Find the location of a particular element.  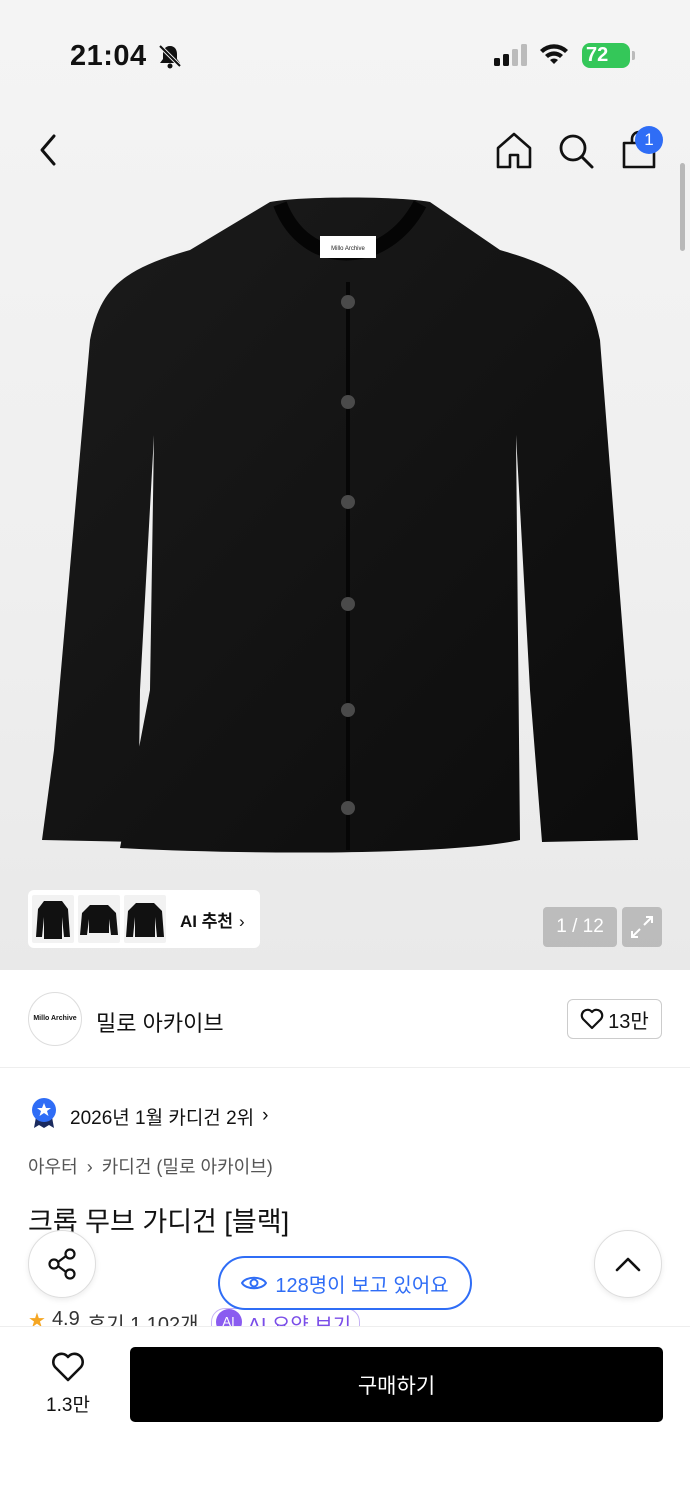

review-count: 후기 1,102개 is located at coordinates (143, 1318).